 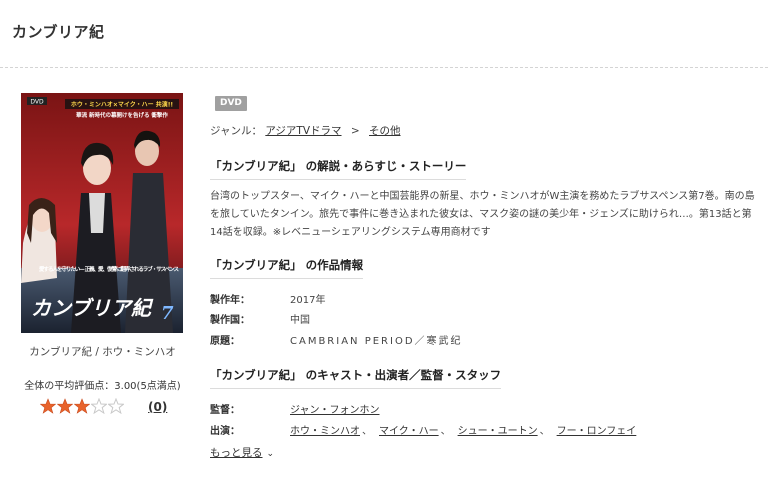 I want to click on synopsis-heading: 「カンブリア紀」 の解説・あらすじ・ストーリー, so click(x=338, y=169).